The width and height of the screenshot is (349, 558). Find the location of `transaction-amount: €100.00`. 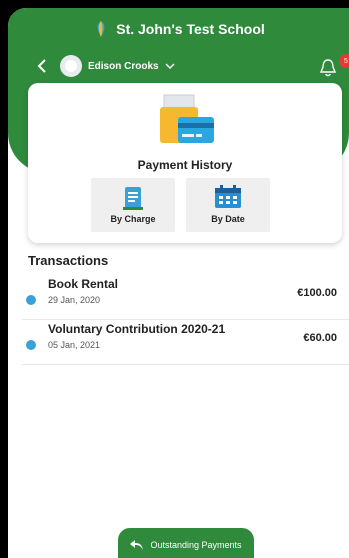

transaction-amount: €100.00 is located at coordinates (317, 293).